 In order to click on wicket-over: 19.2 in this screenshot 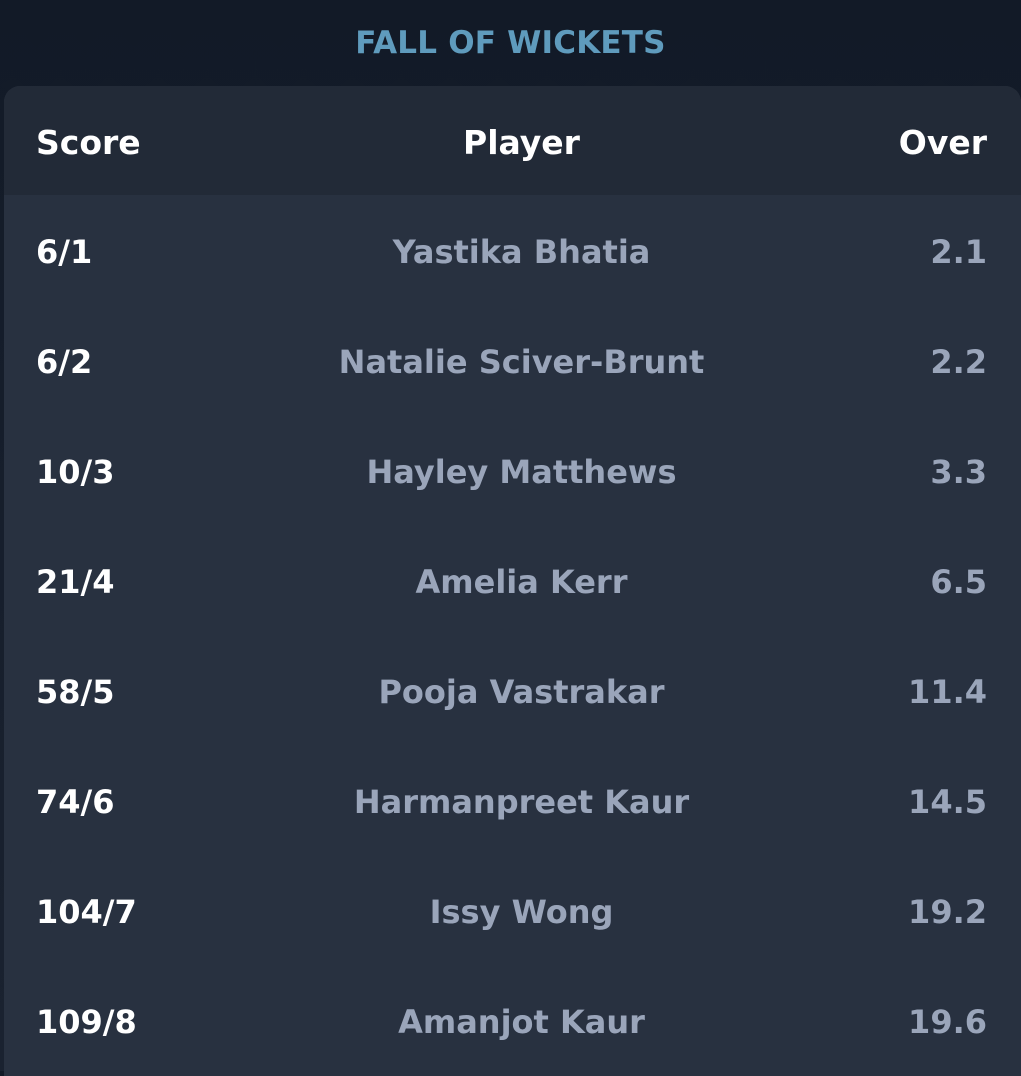, I will do `click(947, 912)`.